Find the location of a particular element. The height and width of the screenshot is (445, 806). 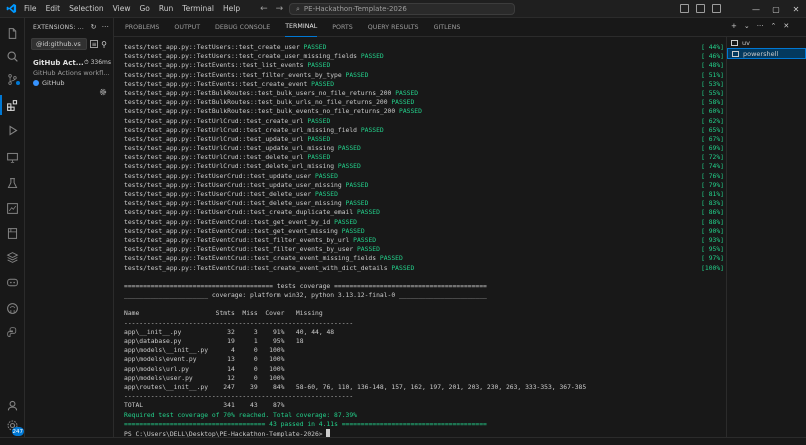

coverage-cell: 19 is located at coordinates (225, 341).